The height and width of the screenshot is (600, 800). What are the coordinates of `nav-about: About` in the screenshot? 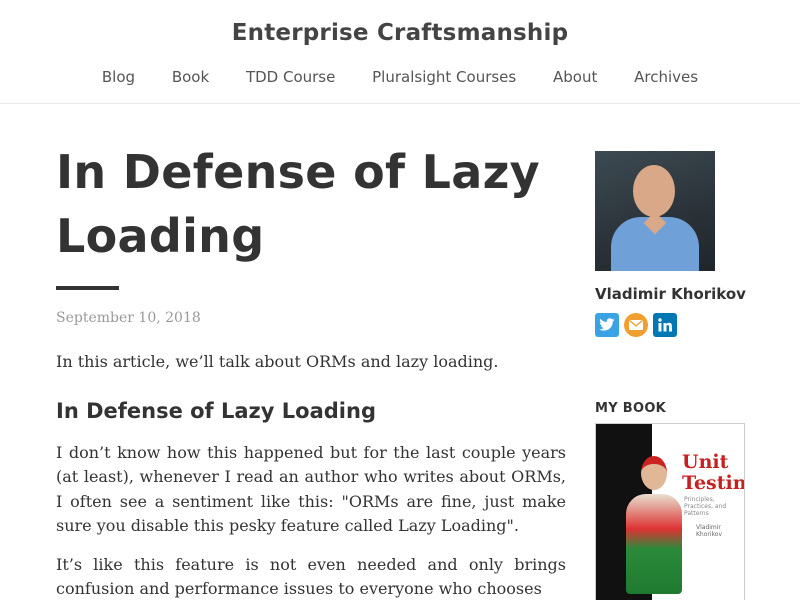 It's located at (575, 77).